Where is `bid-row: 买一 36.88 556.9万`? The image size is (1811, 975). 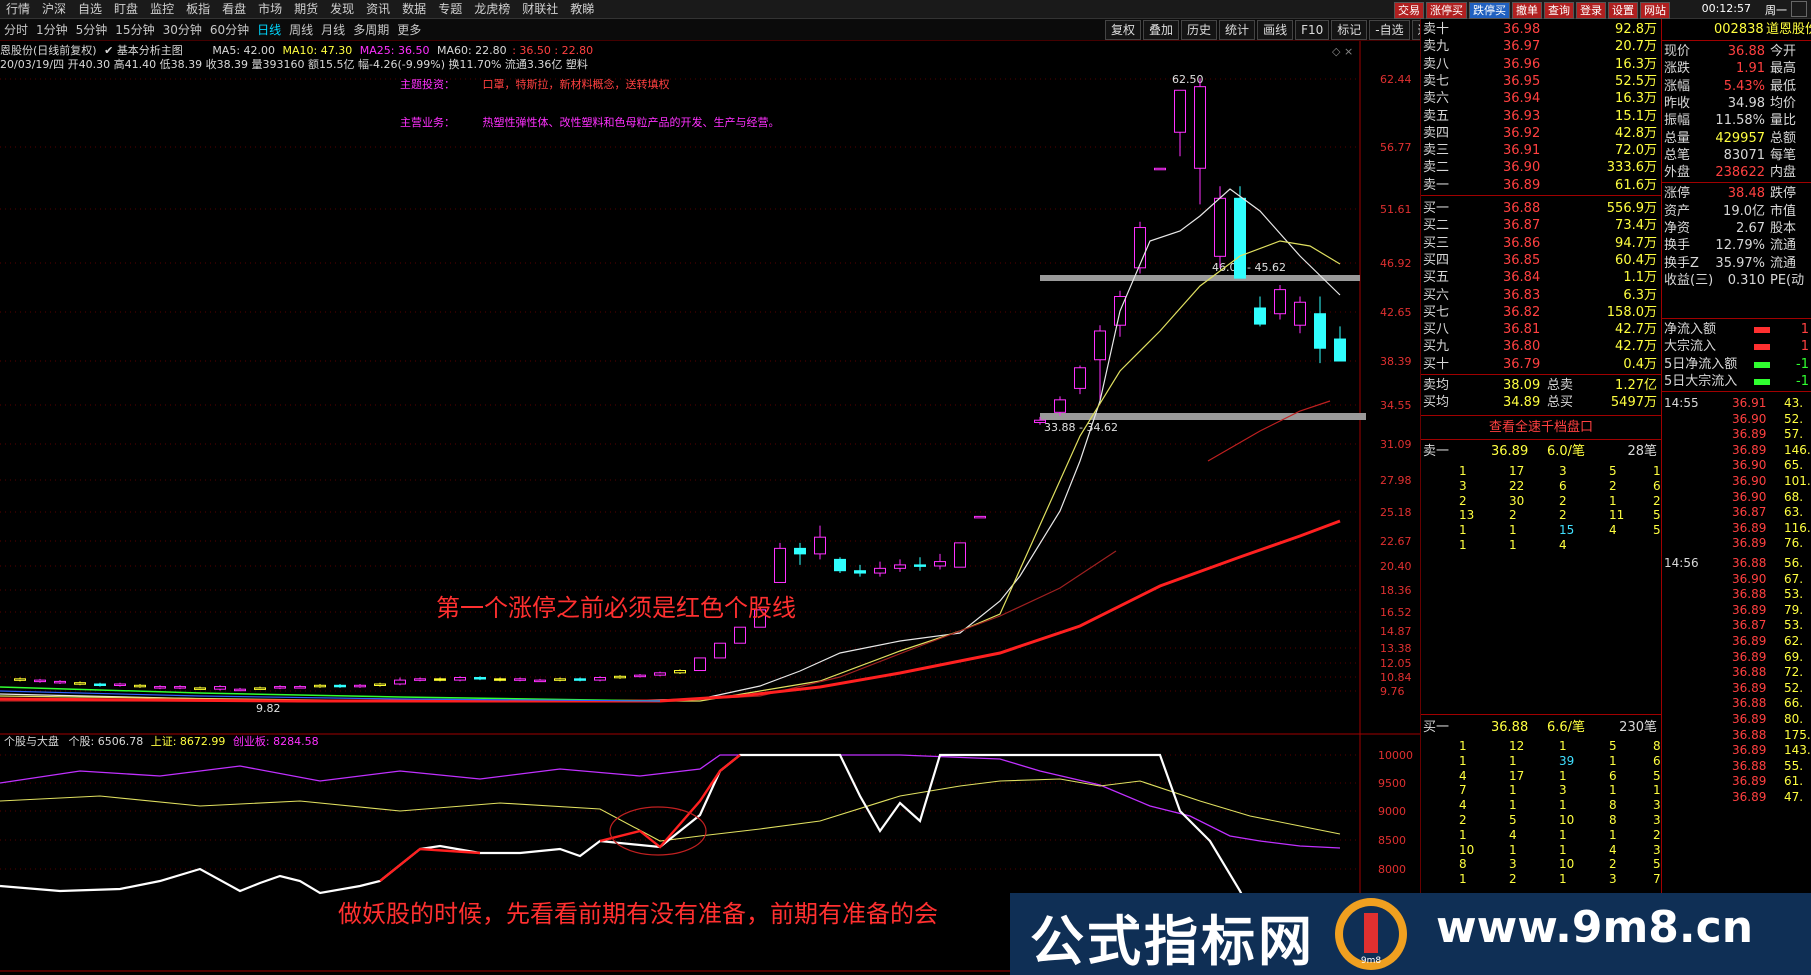
bid-row: 买一 36.88 556.9万 is located at coordinates (1541, 208).